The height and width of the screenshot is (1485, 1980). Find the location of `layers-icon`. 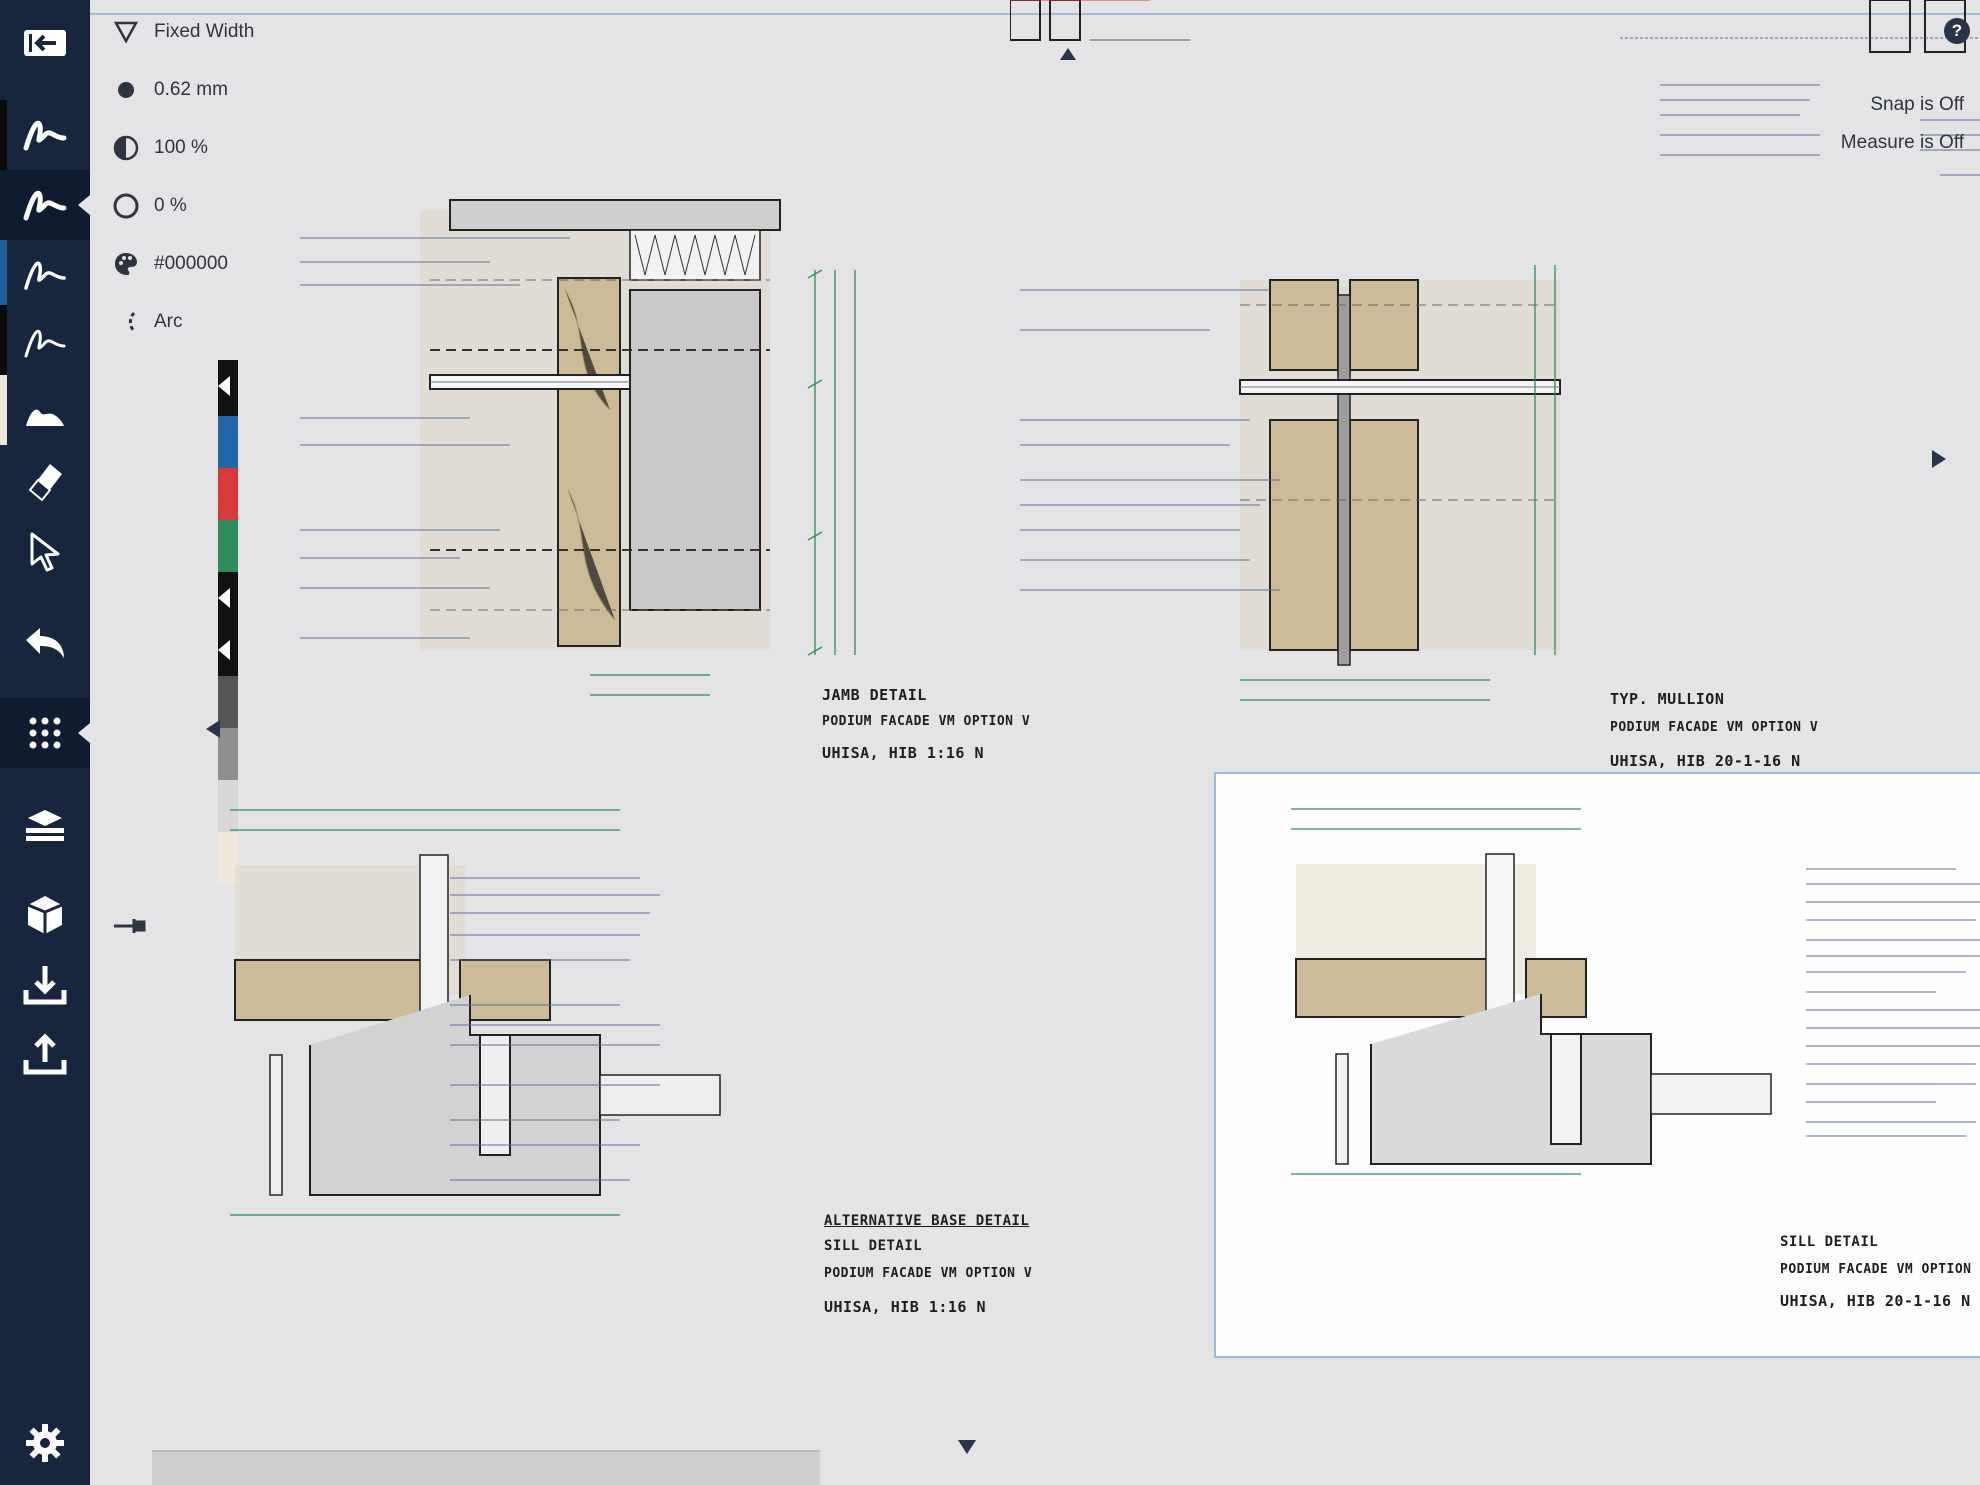

layers-icon is located at coordinates (45, 825).